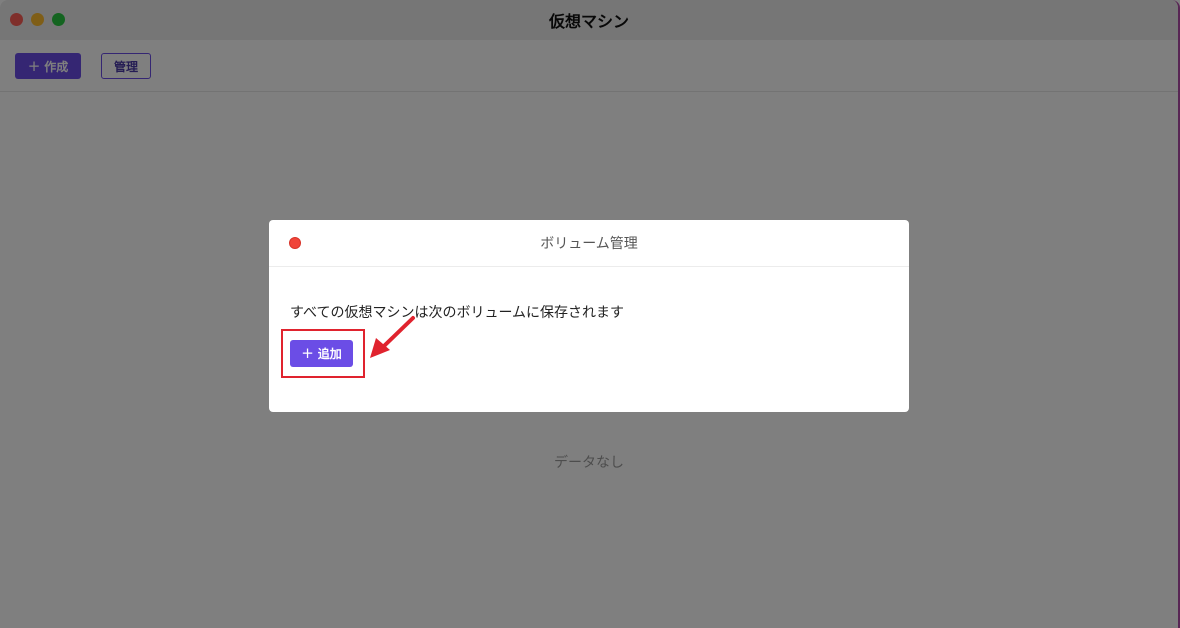 The width and height of the screenshot is (1180, 628). Describe the element at coordinates (457, 313) in the screenshot. I see `dialog-description: すべての仮想マシンは次のボリュームに保存されます` at that location.